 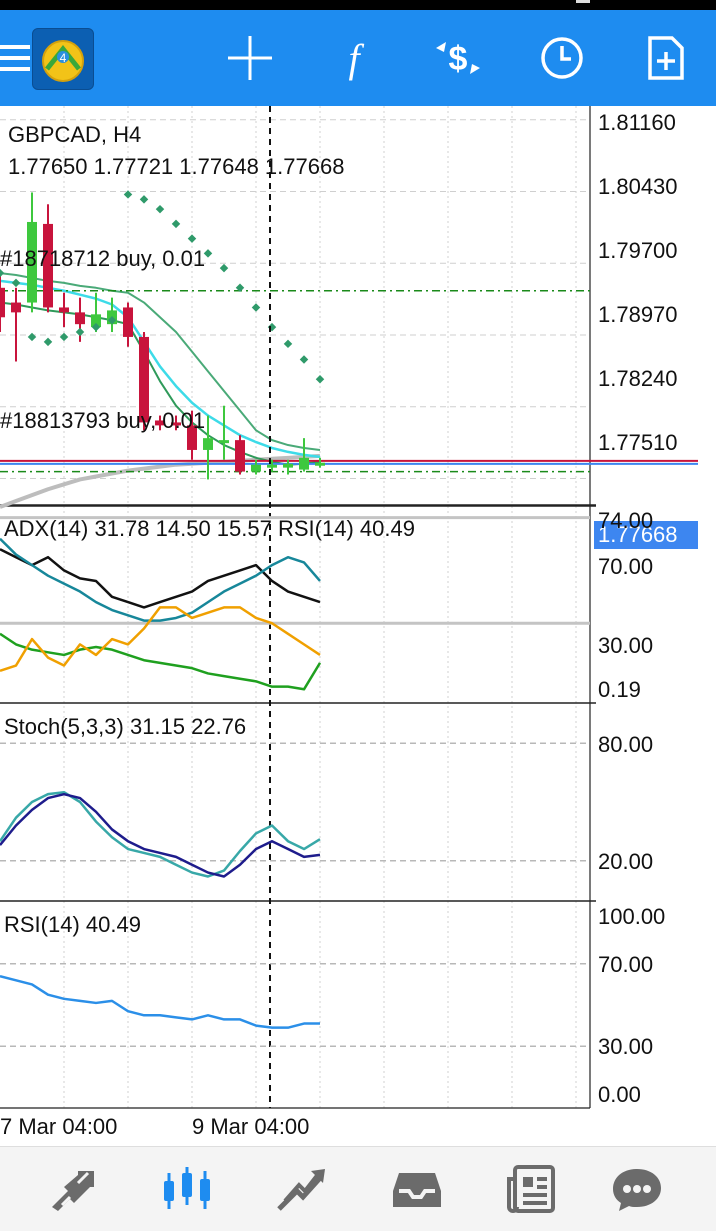 What do you see at coordinates (250, 58) in the screenshot?
I see `crosshair-icon` at bounding box center [250, 58].